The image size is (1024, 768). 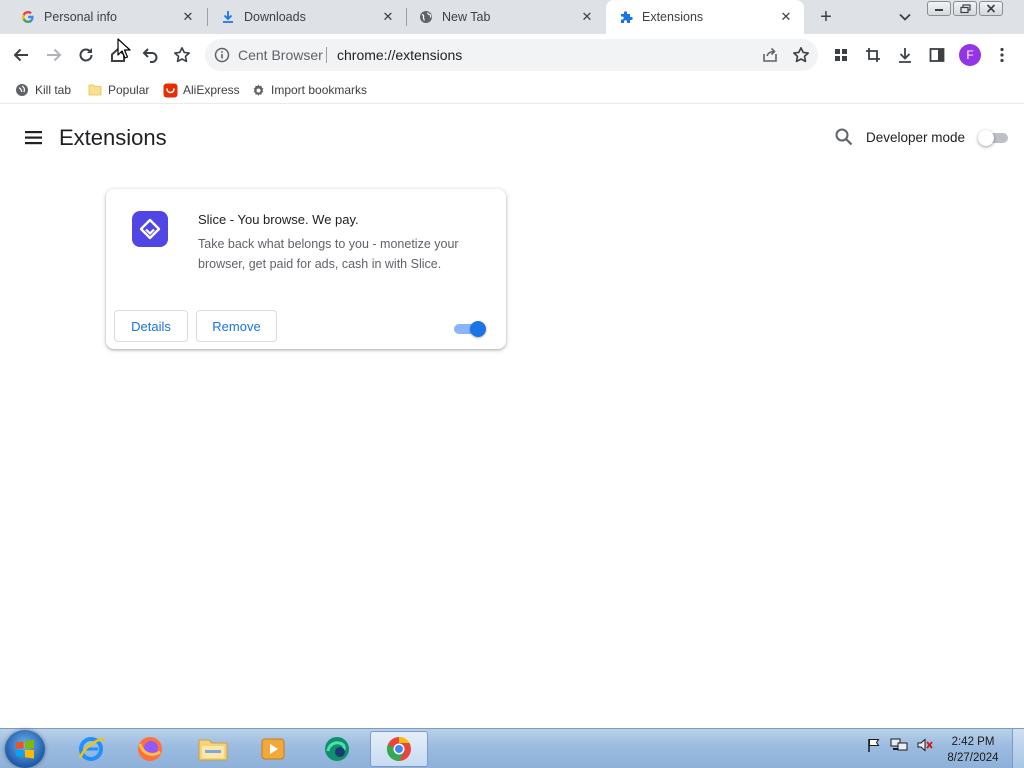 What do you see at coordinates (275, 17) in the screenshot?
I see `tab-title: Downloads` at bounding box center [275, 17].